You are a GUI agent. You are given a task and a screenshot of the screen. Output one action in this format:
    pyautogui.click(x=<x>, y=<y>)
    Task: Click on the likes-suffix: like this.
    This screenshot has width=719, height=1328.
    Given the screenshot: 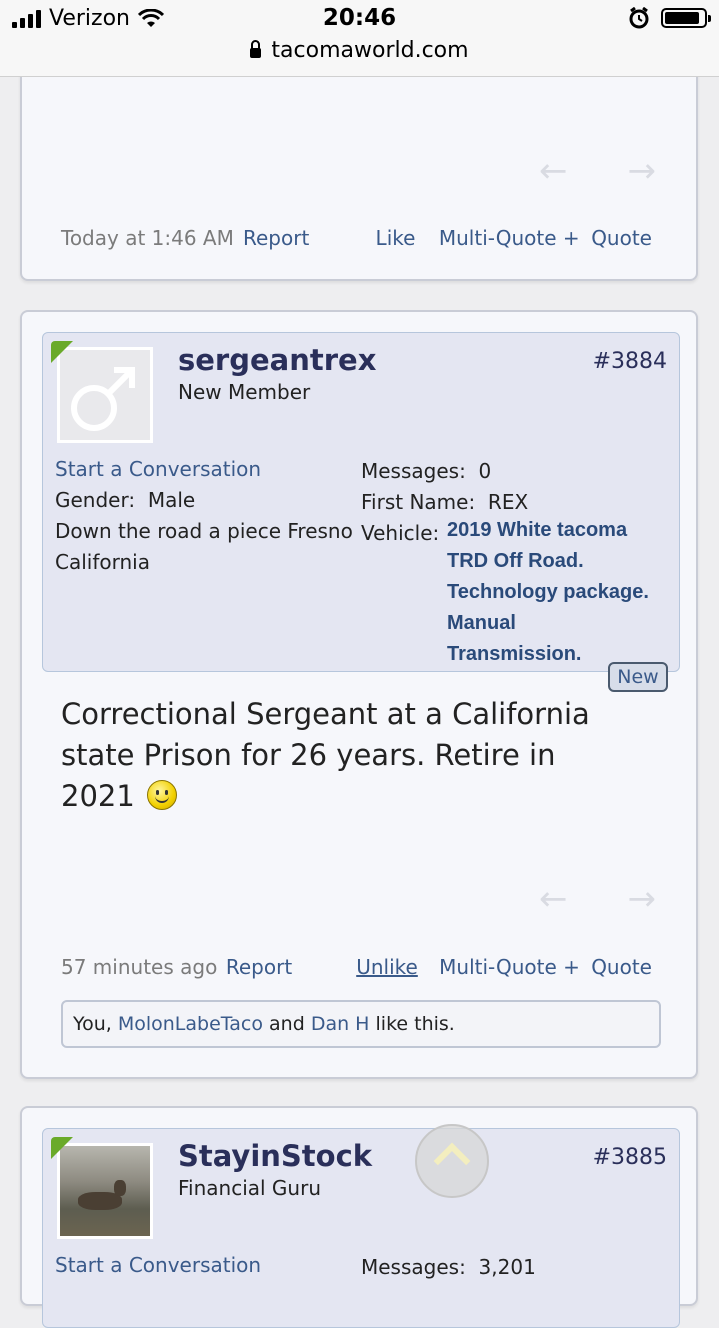 What is the action you would take?
    pyautogui.click(x=415, y=1024)
    